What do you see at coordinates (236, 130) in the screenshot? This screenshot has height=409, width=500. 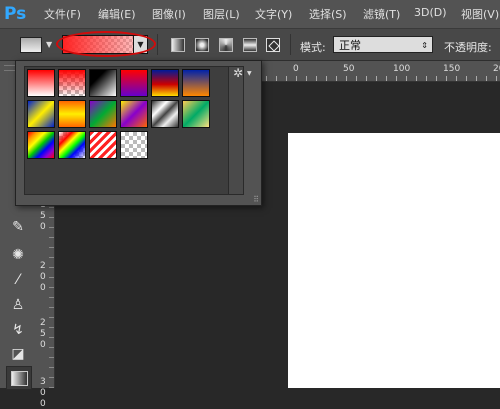 I see `picker-scrollbar` at bounding box center [236, 130].